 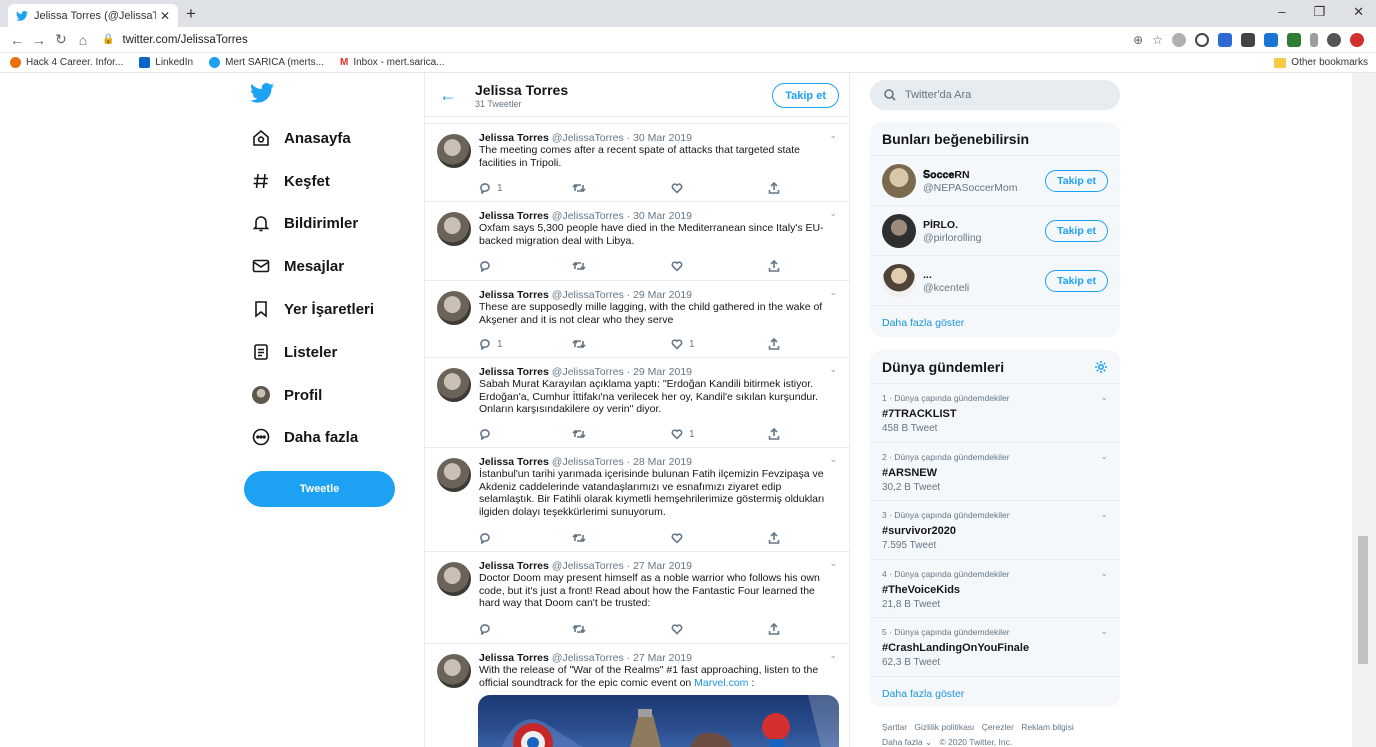 What do you see at coordinates (312, 309) in the screenshot?
I see `nav-item-bookmarks: Yer İşaretleri` at bounding box center [312, 309].